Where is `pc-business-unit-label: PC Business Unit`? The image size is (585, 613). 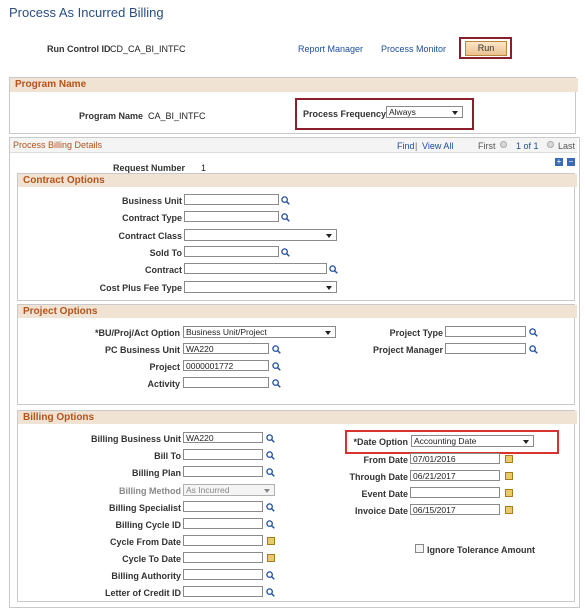 pc-business-unit-label: PC Business Unit is located at coordinates (142, 350).